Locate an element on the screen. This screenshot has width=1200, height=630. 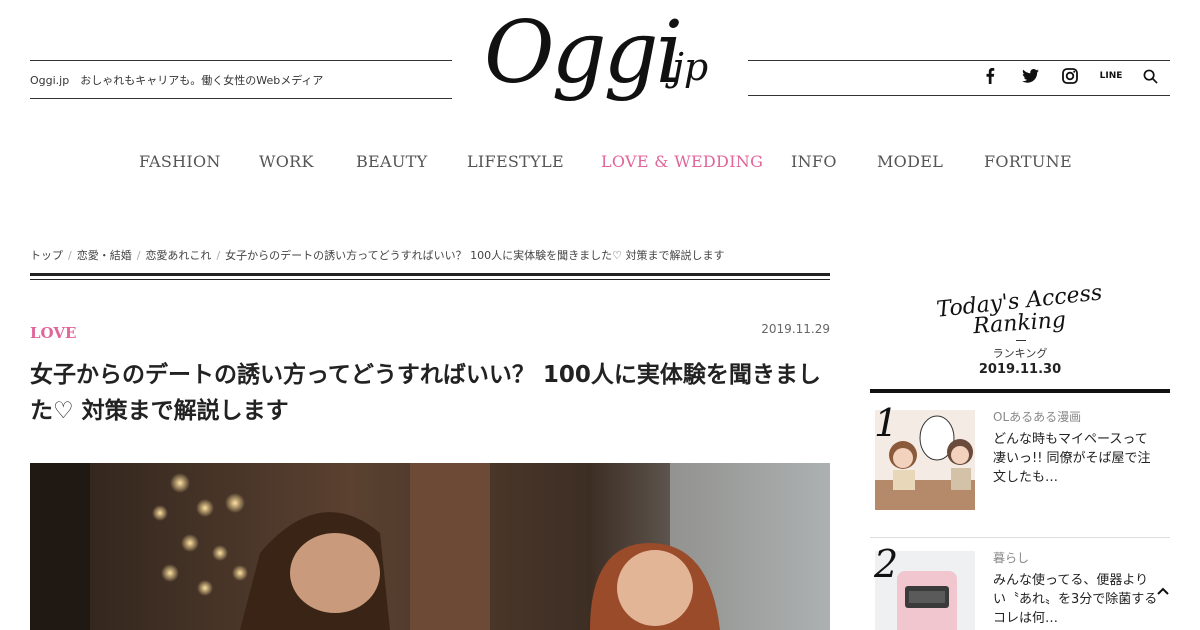
ranking-header: Today's Access Ranking ランキング 2019.11.30 is located at coordinates (1020, 328).